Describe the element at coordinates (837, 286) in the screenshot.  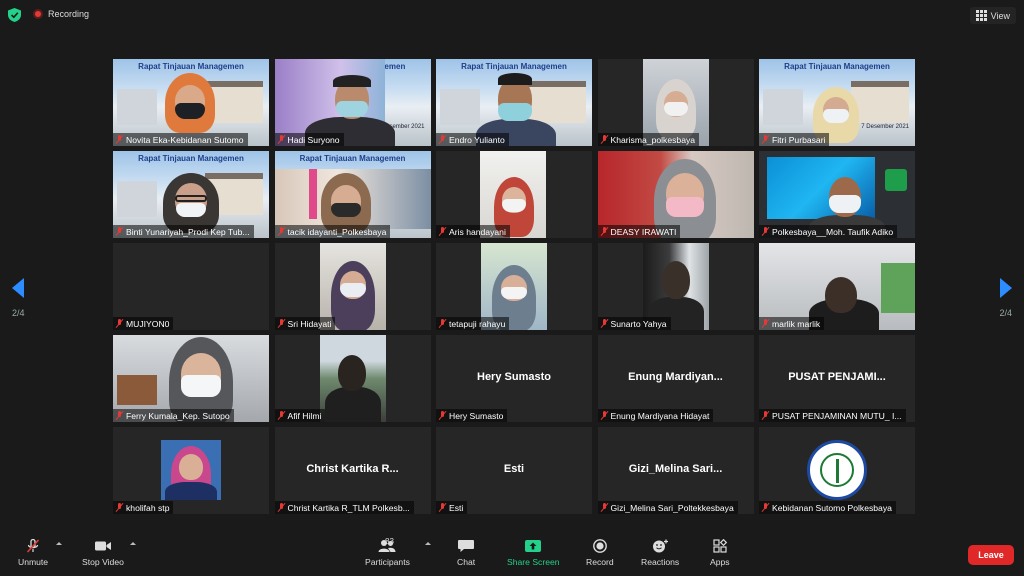
I see `participant-tile: marlik marlik` at that location.